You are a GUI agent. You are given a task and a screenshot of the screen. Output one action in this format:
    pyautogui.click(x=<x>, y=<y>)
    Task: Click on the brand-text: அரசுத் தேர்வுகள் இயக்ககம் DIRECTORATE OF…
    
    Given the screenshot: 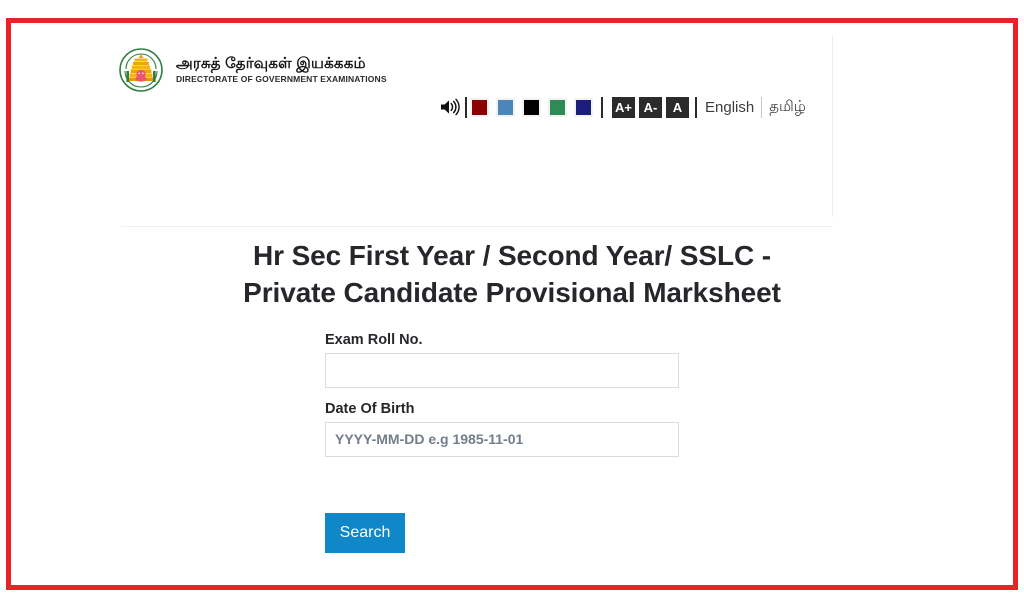 What is the action you would take?
    pyautogui.click(x=281, y=70)
    